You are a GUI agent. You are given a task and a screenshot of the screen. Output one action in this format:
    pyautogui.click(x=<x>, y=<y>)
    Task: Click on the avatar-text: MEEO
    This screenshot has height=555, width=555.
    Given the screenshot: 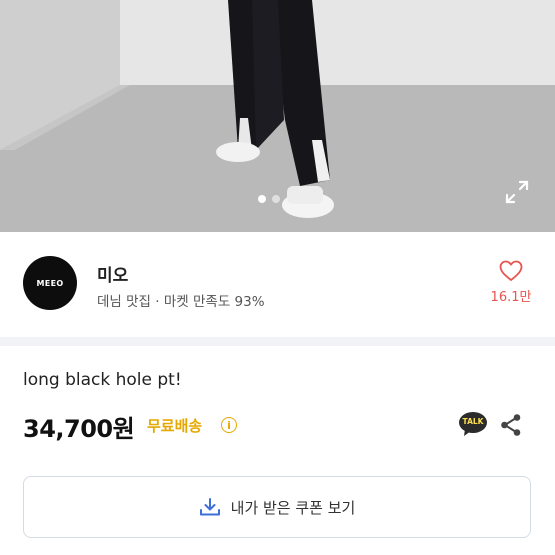 What is the action you would take?
    pyautogui.click(x=50, y=283)
    